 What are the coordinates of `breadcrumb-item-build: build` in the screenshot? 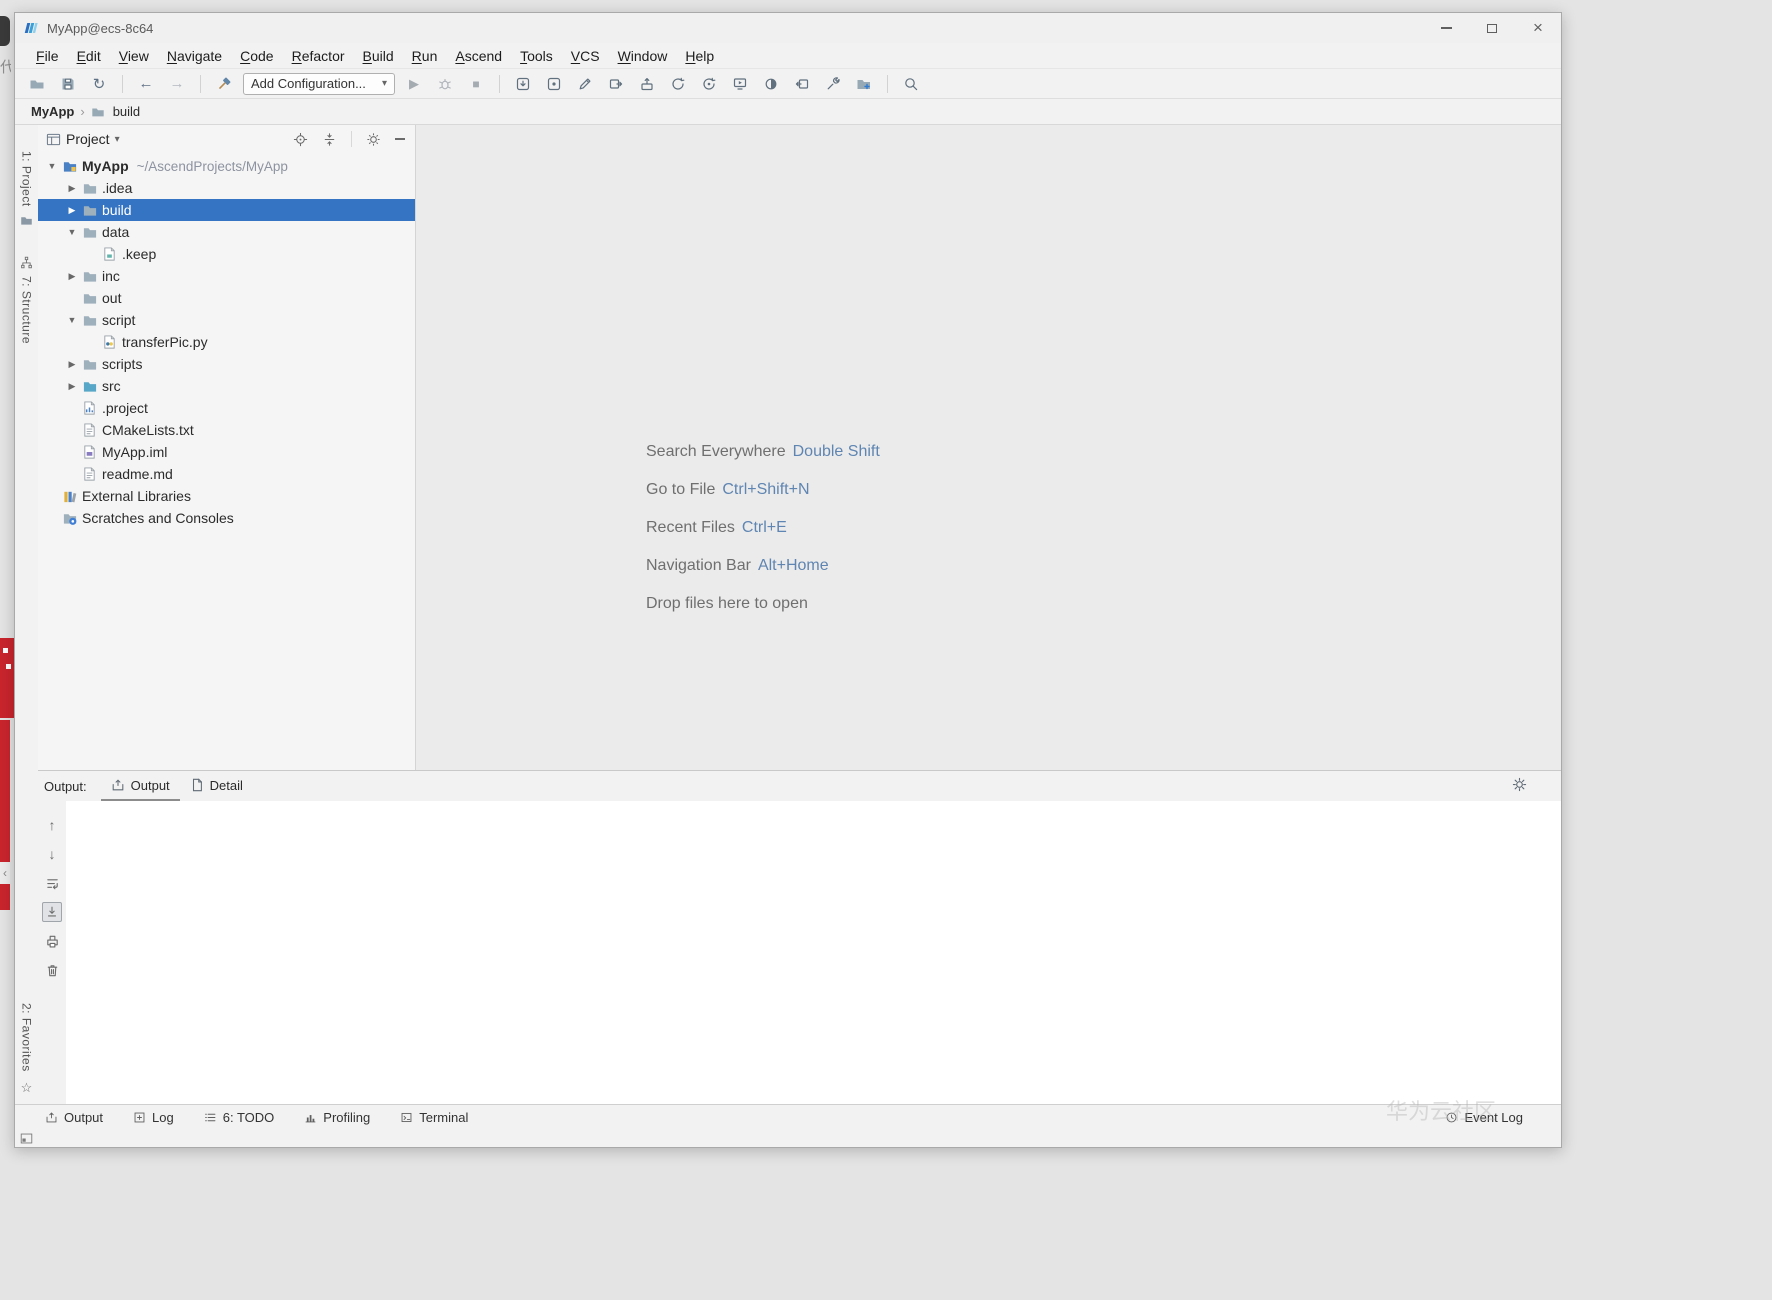 It's located at (126, 111).